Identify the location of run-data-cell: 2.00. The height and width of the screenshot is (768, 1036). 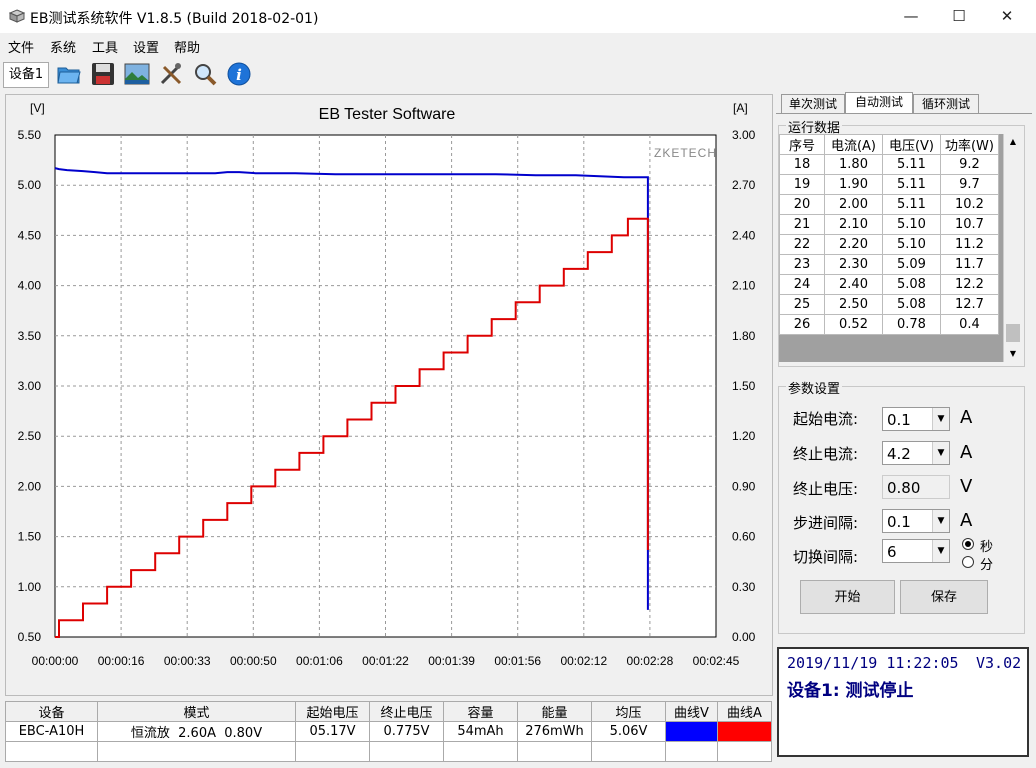
(853, 204).